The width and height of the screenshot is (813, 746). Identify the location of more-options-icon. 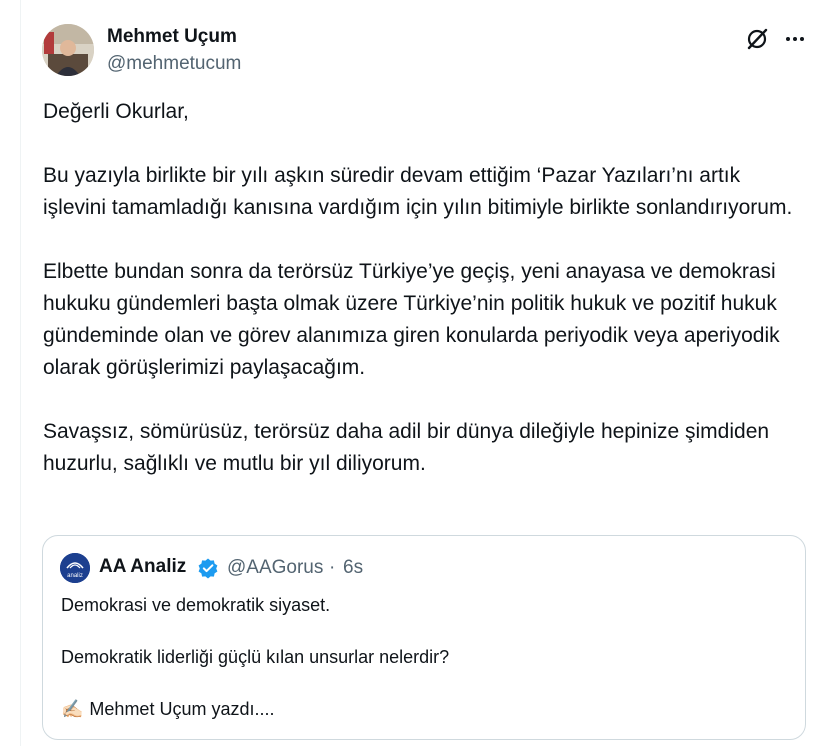
(795, 39).